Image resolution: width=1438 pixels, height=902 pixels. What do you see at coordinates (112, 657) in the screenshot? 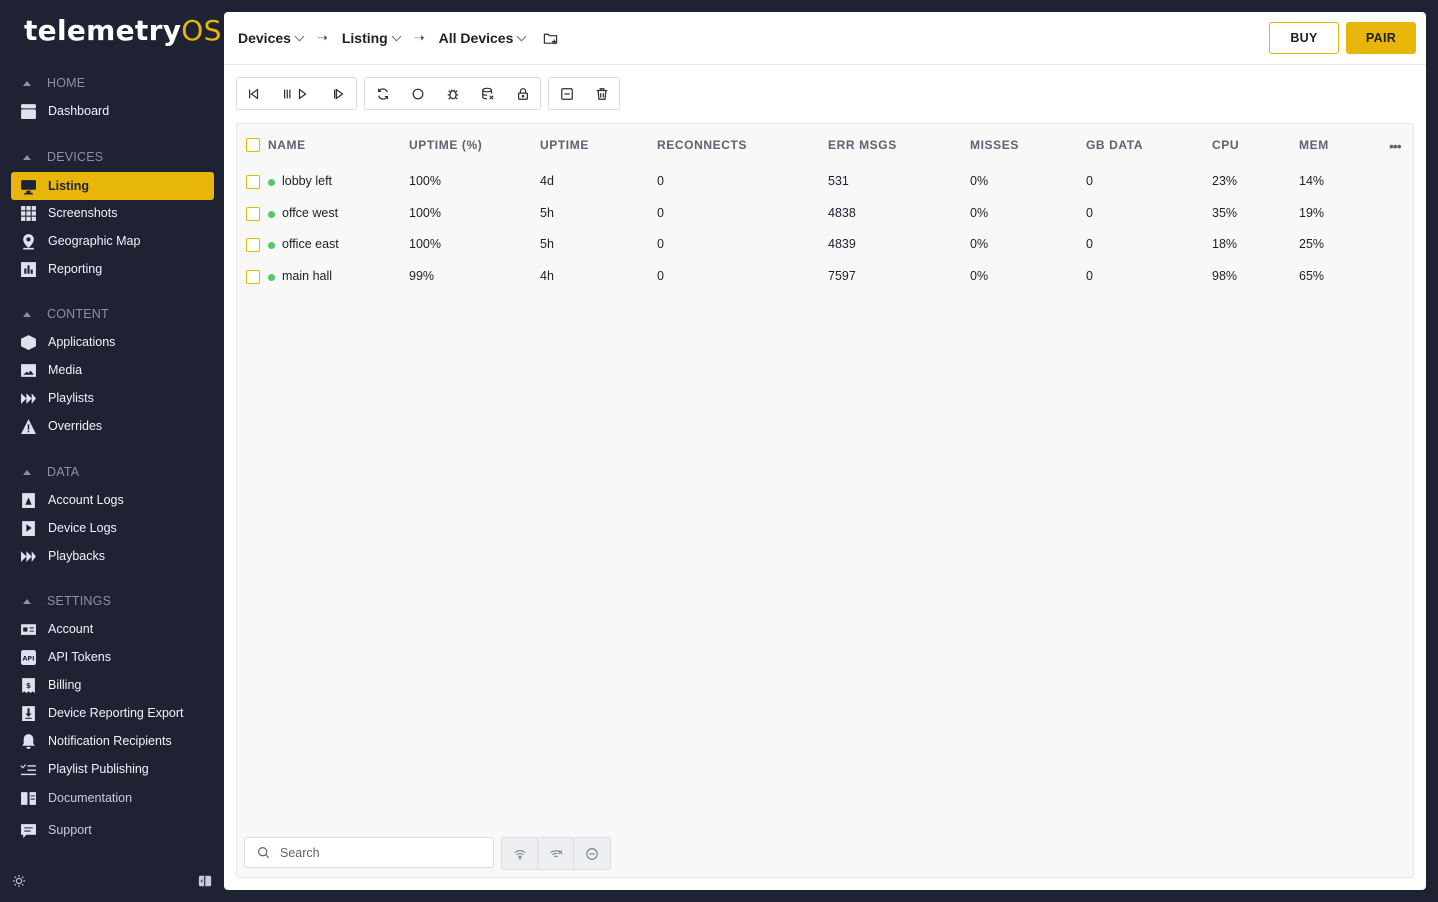
I see `sidebar-item-api-tokens: API API Tokens` at bounding box center [112, 657].